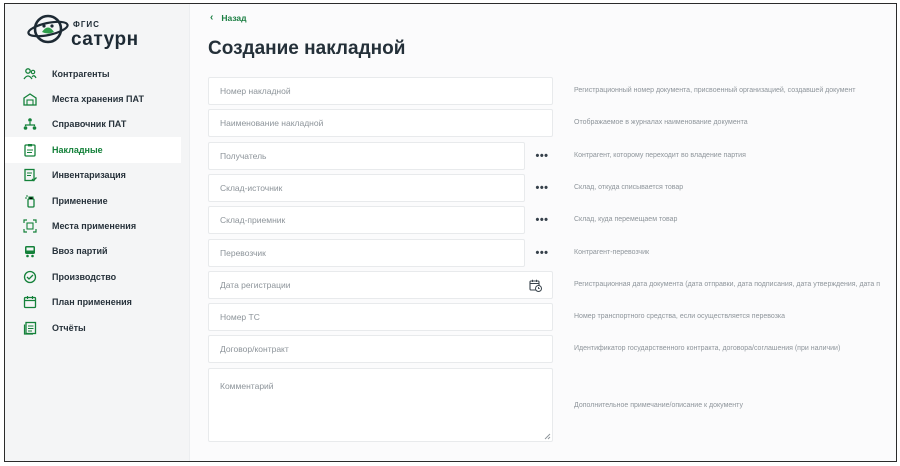 Image resolution: width=900 pixels, height=466 pixels. I want to click on carrier-more-button: •••, so click(542, 253).